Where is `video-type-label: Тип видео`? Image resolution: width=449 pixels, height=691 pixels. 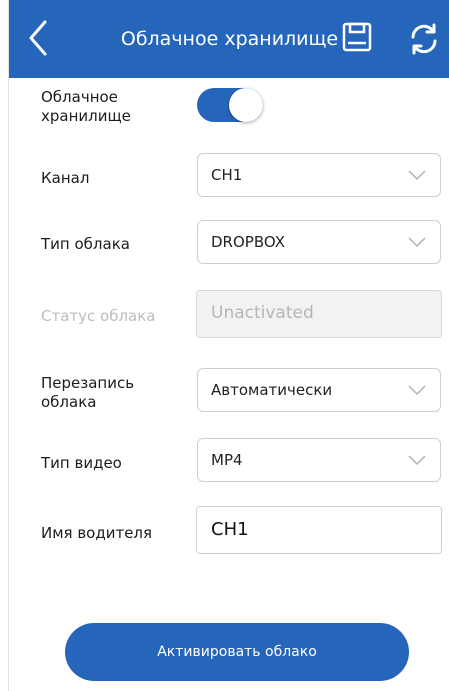
video-type-label: Тип видео is located at coordinates (81, 463).